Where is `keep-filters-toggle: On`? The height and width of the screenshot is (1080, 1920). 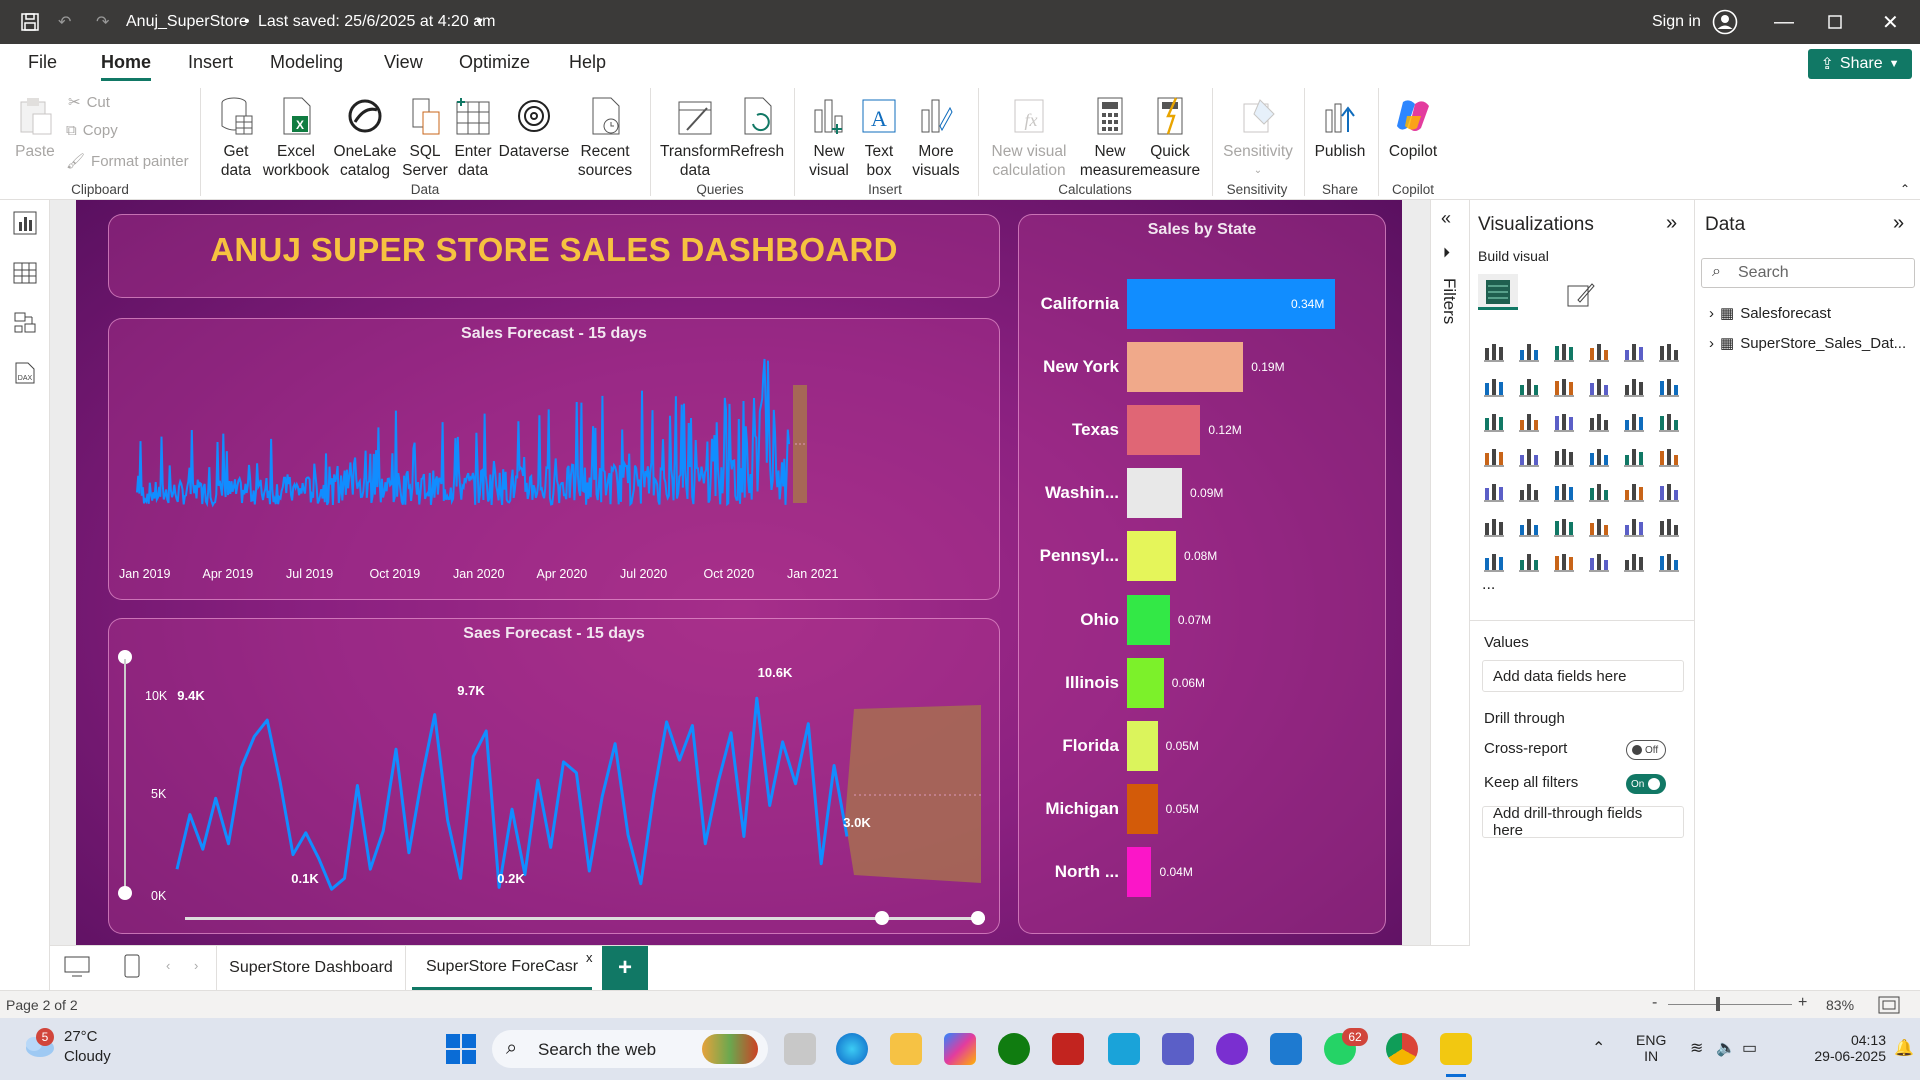
keep-filters-toggle: On is located at coordinates (1646, 784).